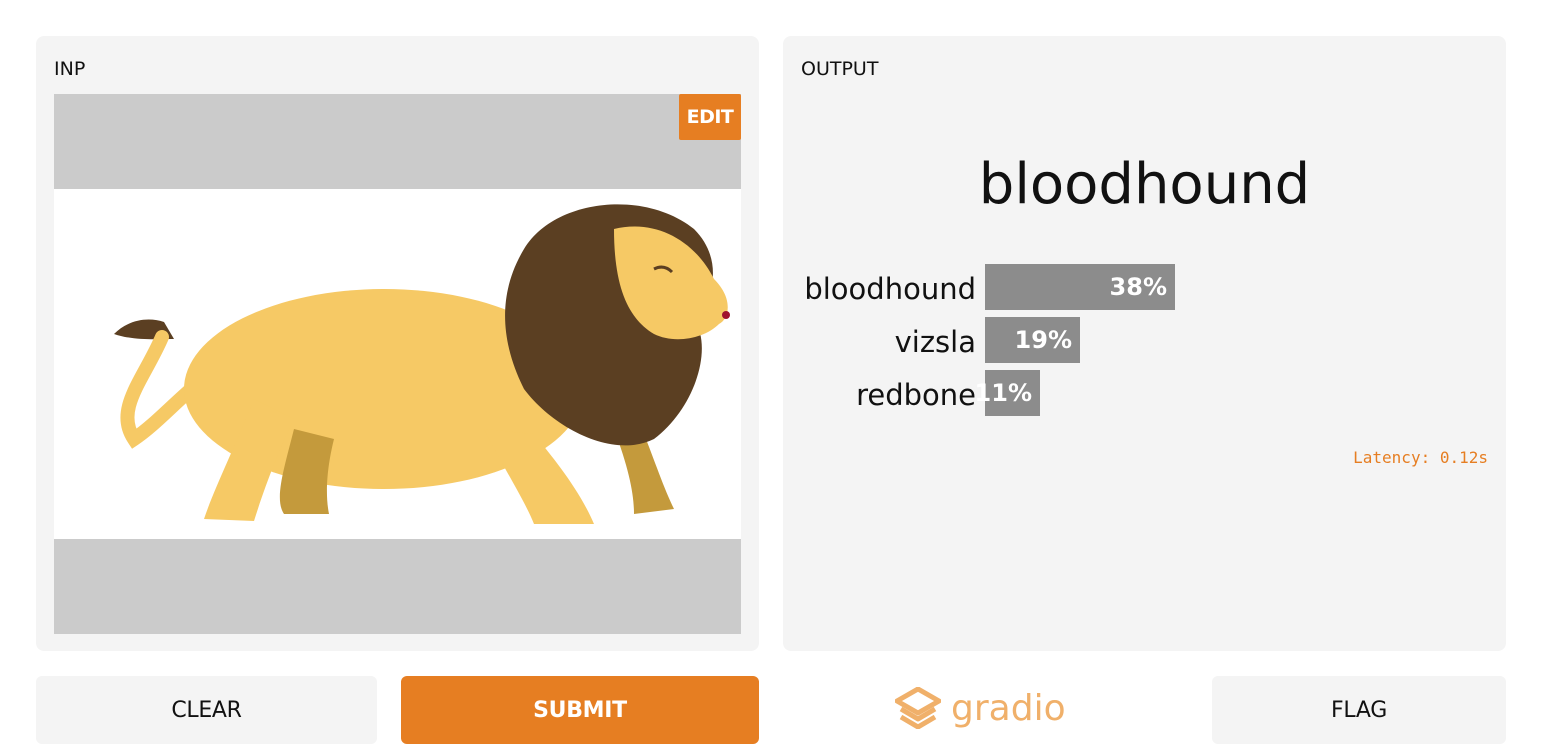 This screenshot has height=745, width=1542. What do you see at coordinates (70, 69) in the screenshot?
I see `input-label: INP` at bounding box center [70, 69].